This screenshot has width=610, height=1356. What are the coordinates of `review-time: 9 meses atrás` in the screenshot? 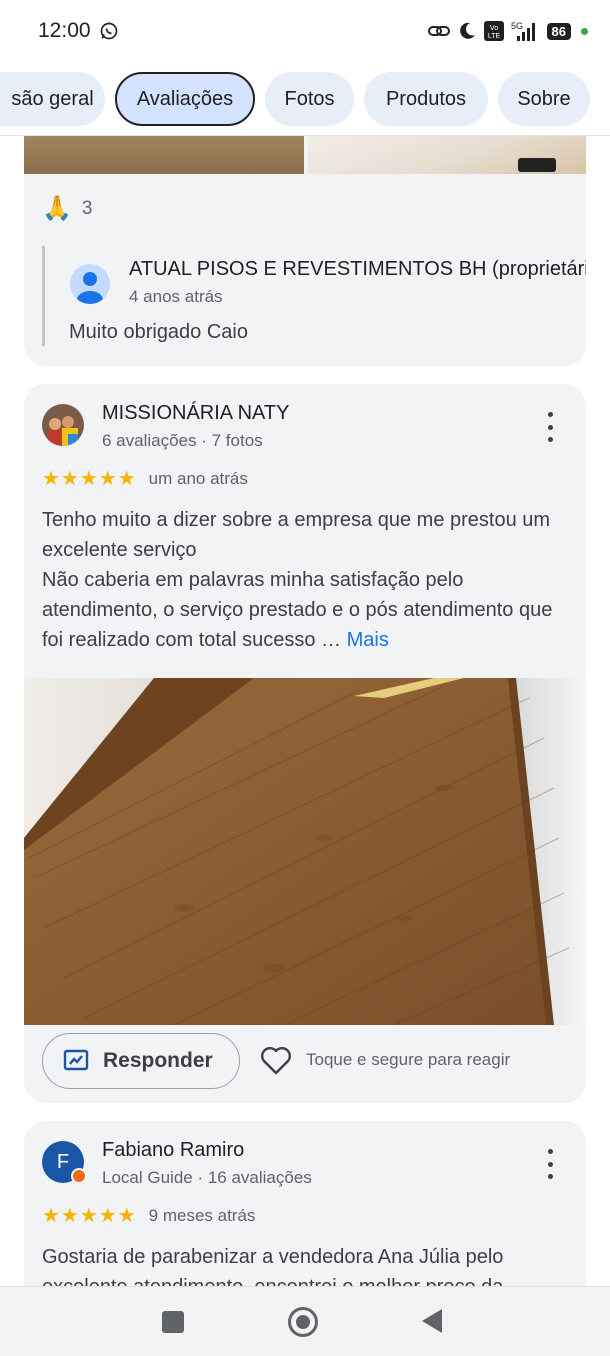 It's located at (202, 1215).